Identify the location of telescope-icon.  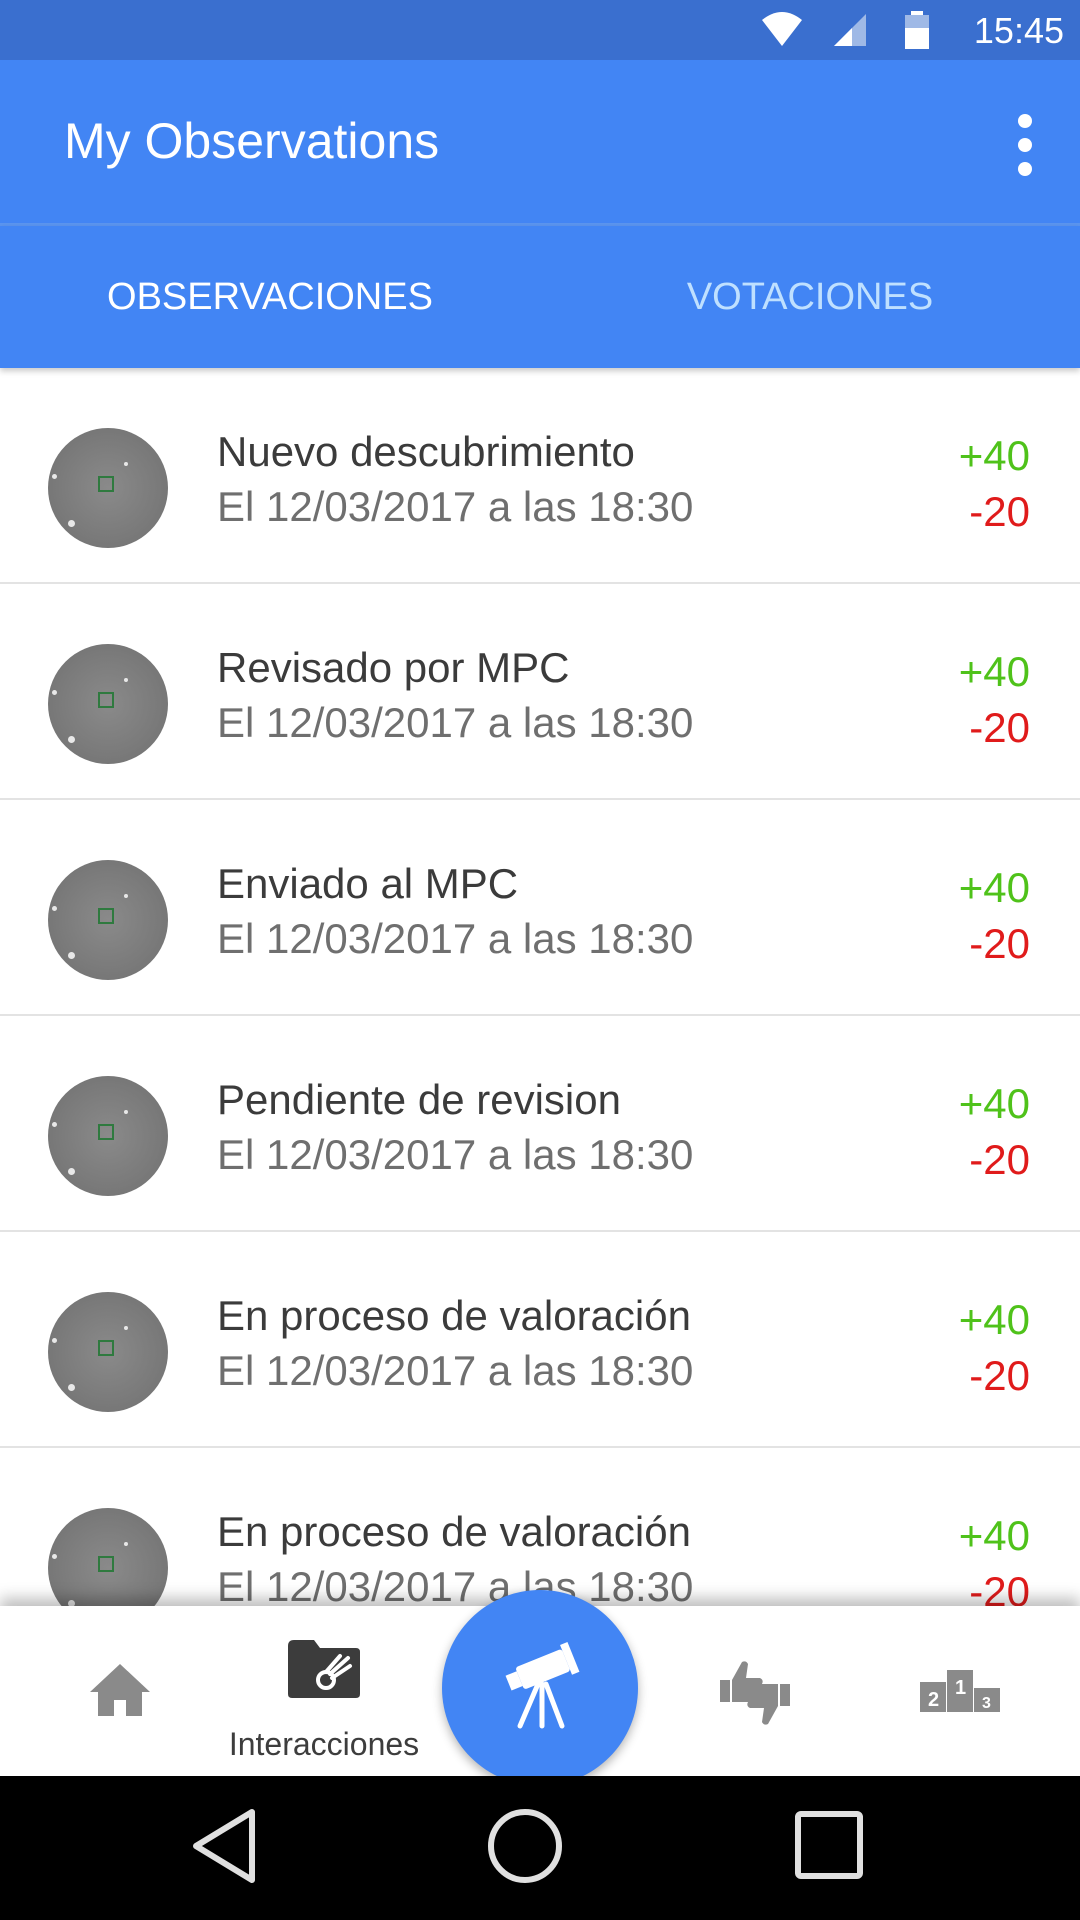
(542, 1685).